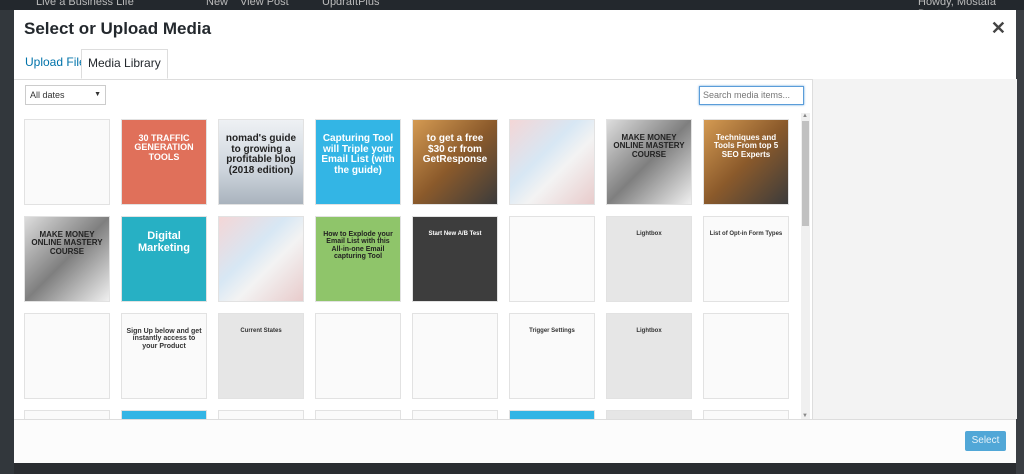  What do you see at coordinates (455, 414) in the screenshot?
I see `media-thumbnail: Thrive Leads SmartLinks` at bounding box center [455, 414].